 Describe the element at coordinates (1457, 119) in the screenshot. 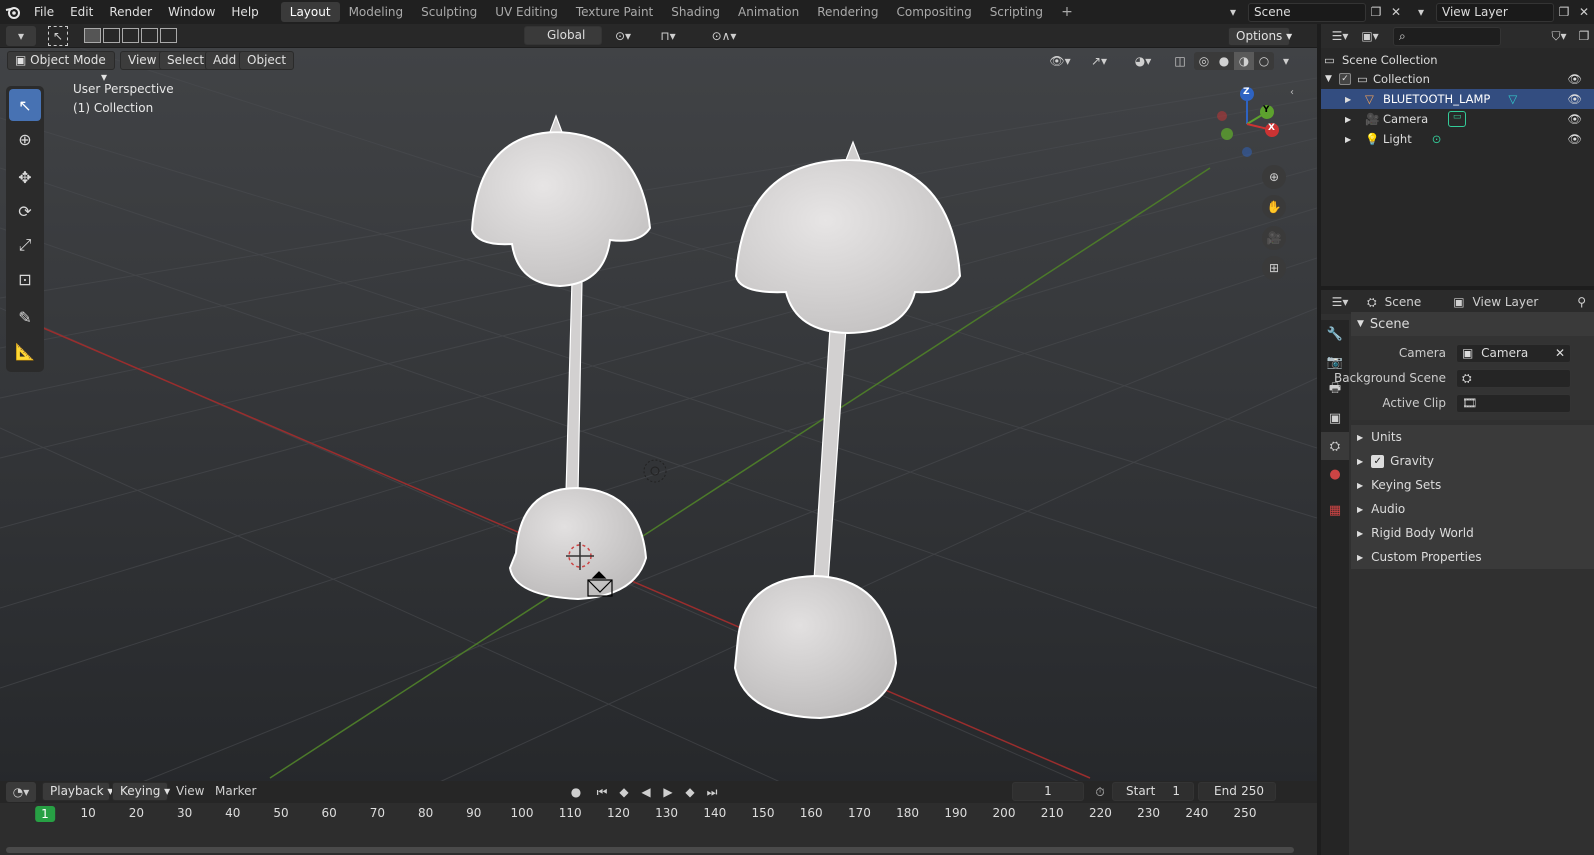

I see `outliner-item-camera: ▶ 🎥 Camera ▭ 👁` at that location.